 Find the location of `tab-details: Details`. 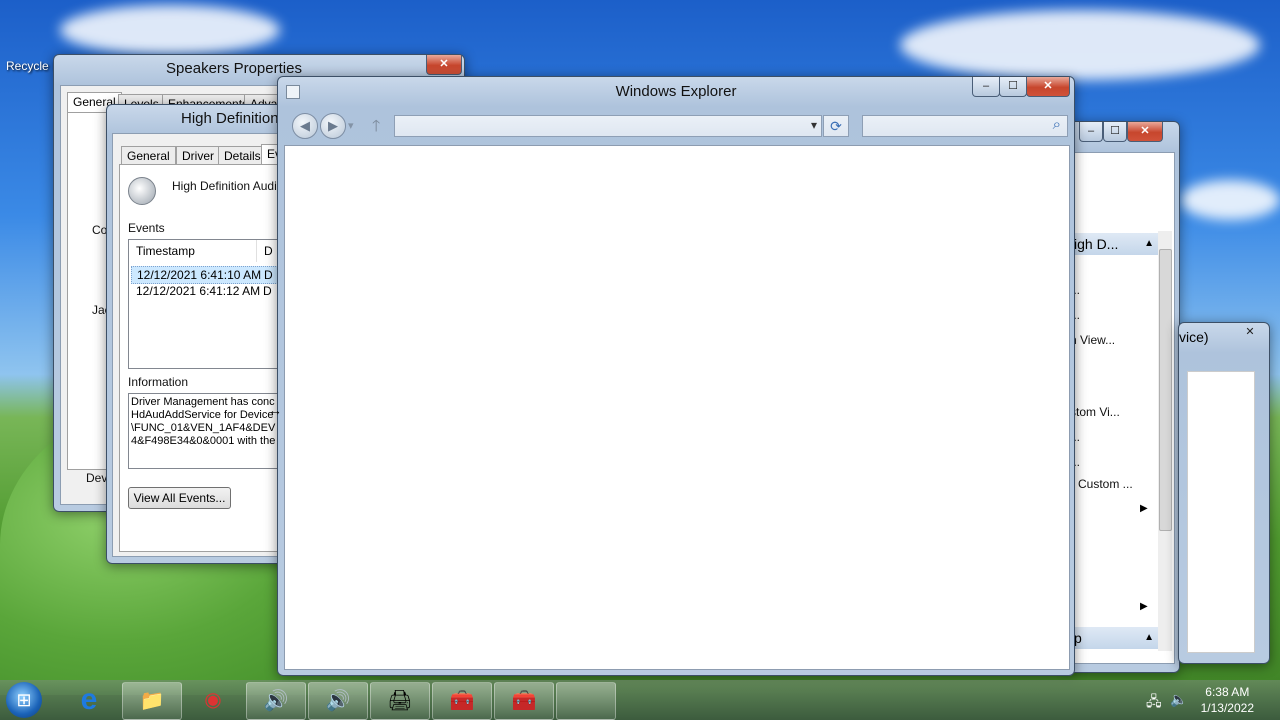

tab-details: Details is located at coordinates (242, 155).